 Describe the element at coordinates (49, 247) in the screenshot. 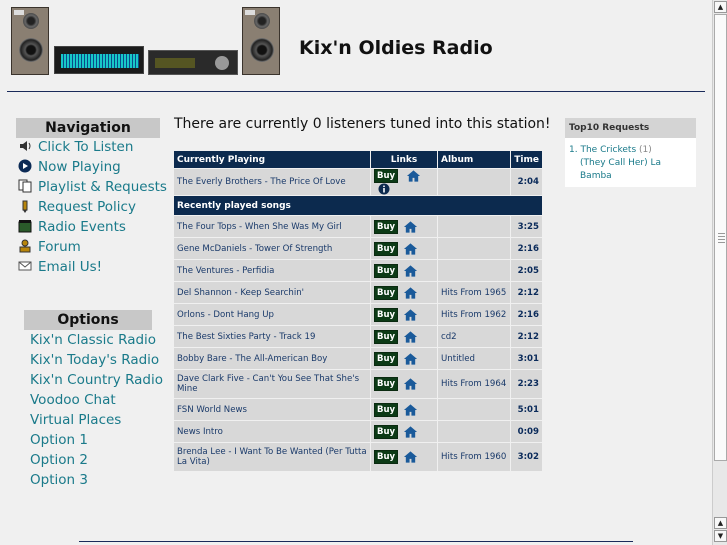

I see `nav-forum: Forum` at that location.